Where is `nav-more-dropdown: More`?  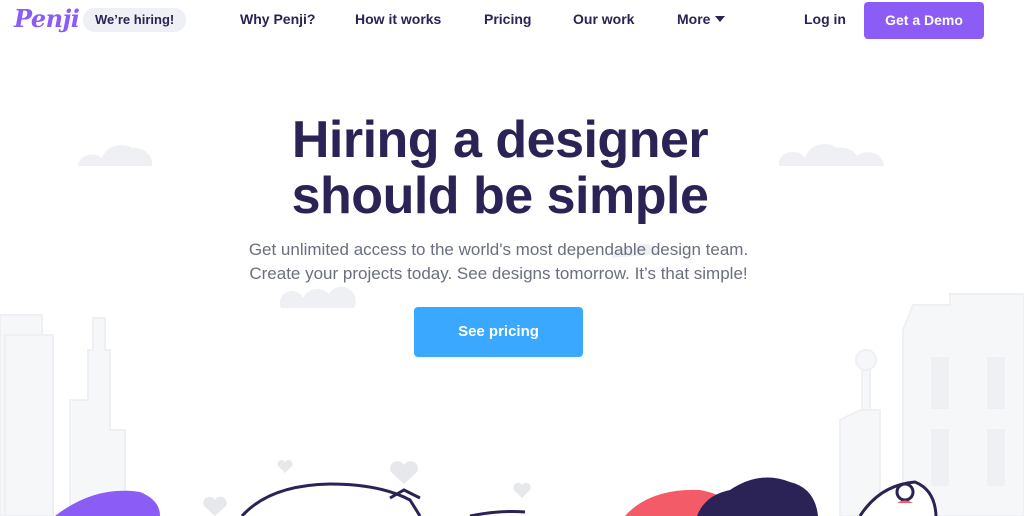 nav-more-dropdown: More is located at coordinates (701, 19).